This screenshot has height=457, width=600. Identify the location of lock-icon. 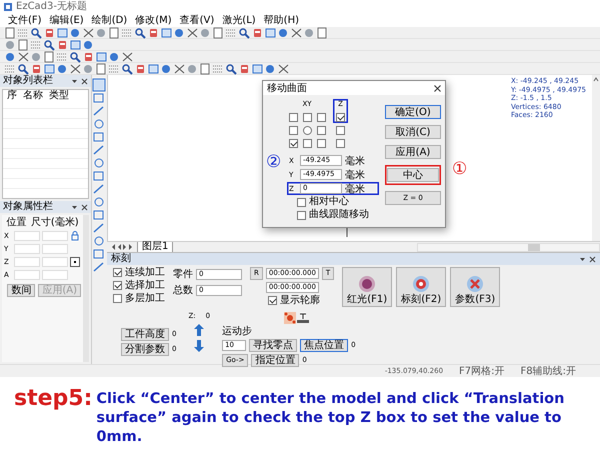
(75, 236).